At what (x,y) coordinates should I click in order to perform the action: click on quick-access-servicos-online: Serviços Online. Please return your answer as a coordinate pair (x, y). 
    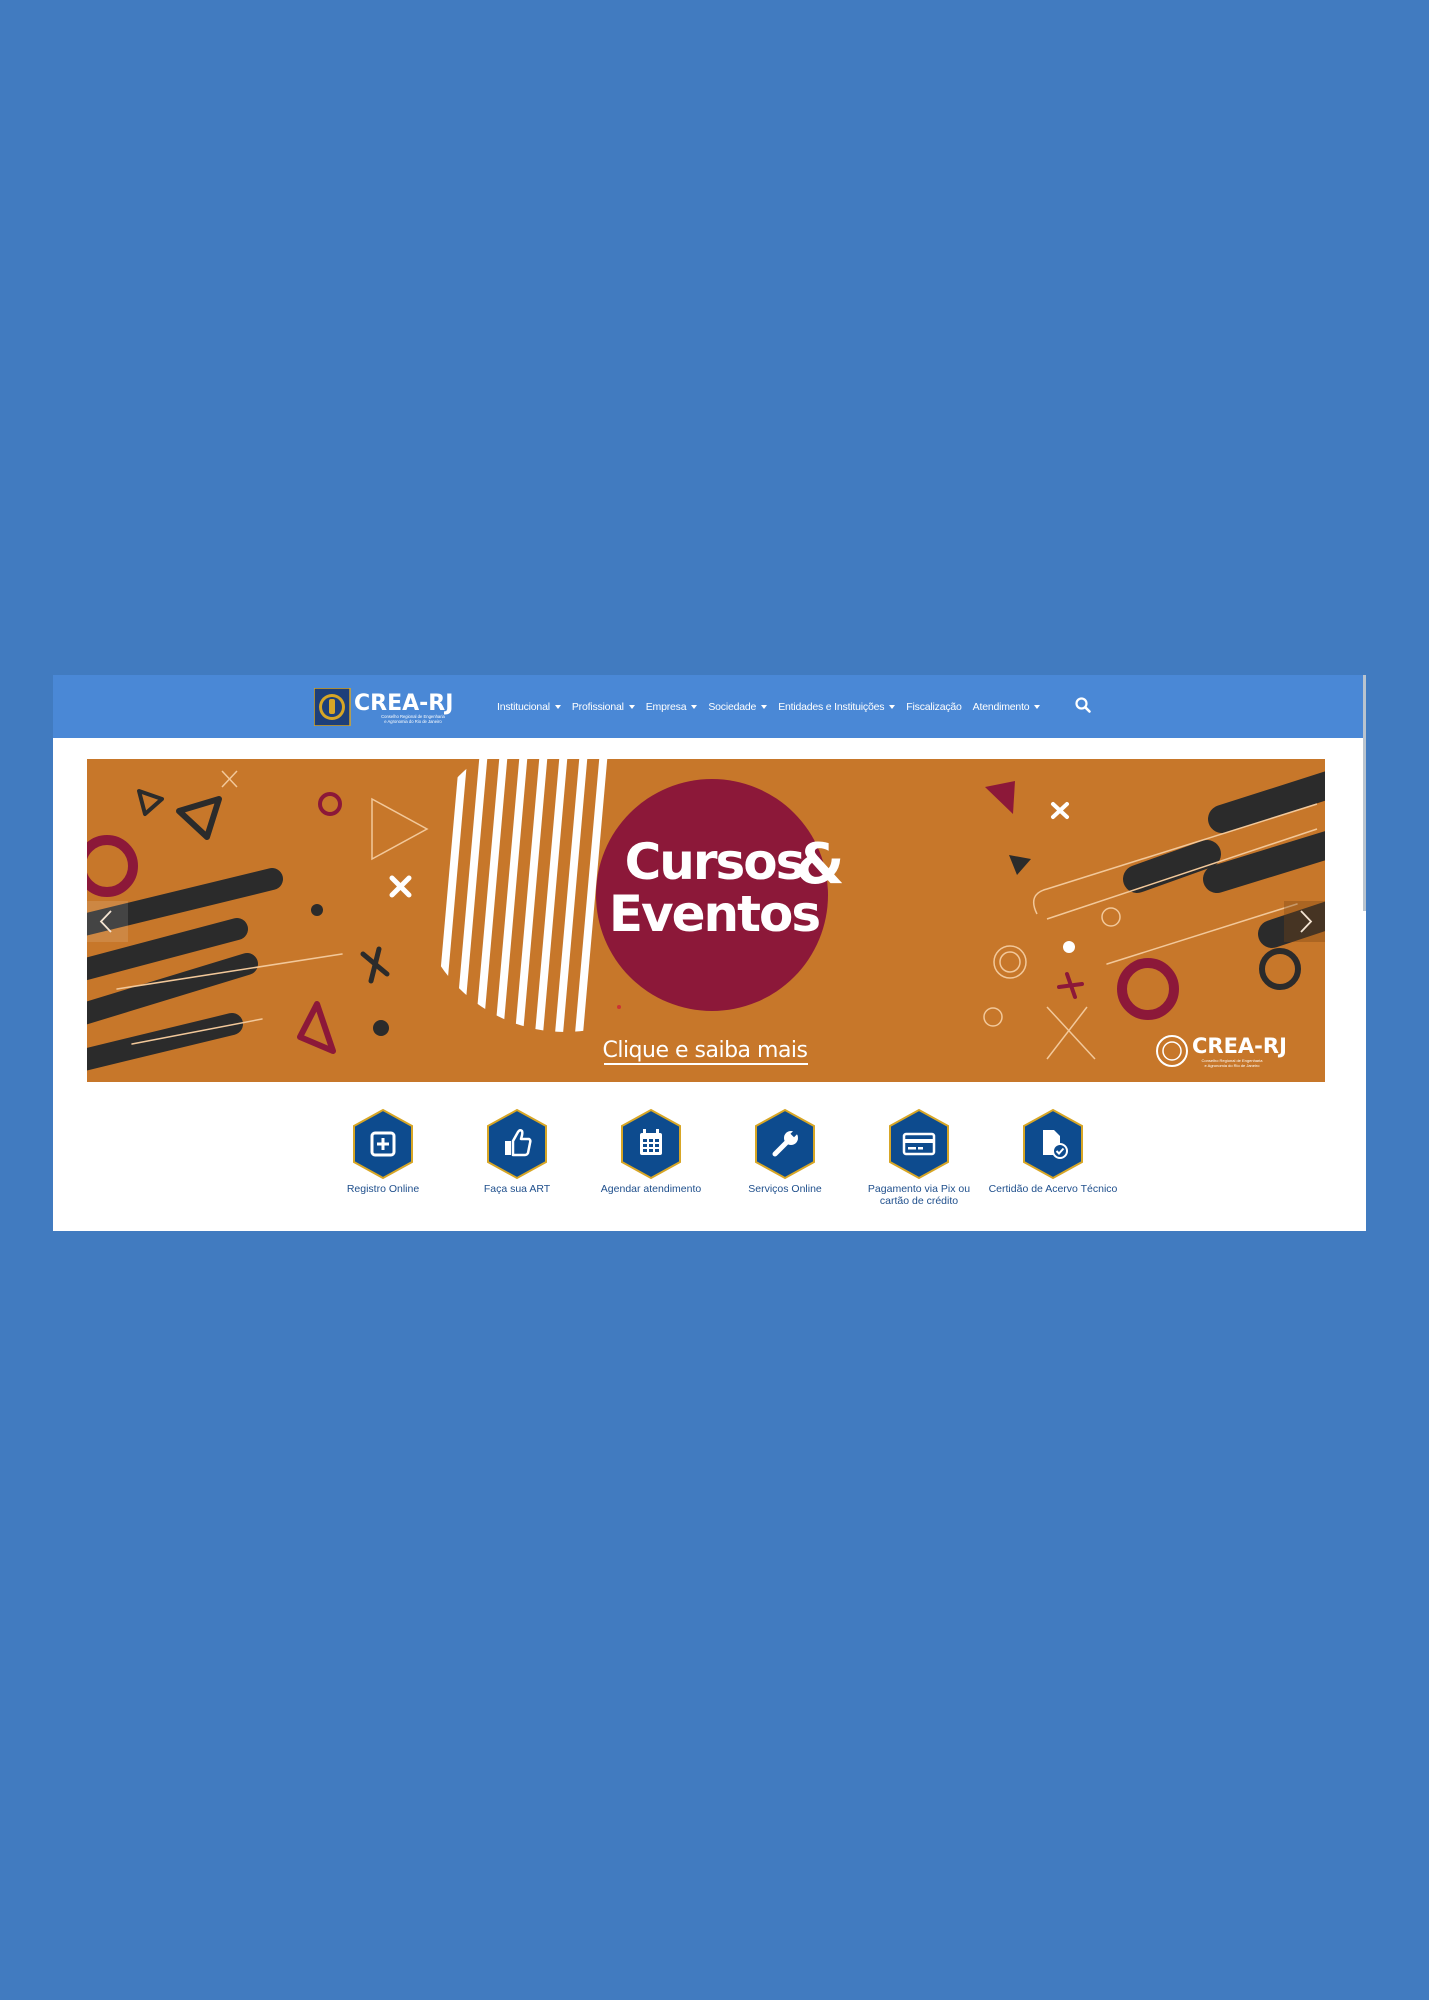
    Looking at the image, I should click on (785, 1157).